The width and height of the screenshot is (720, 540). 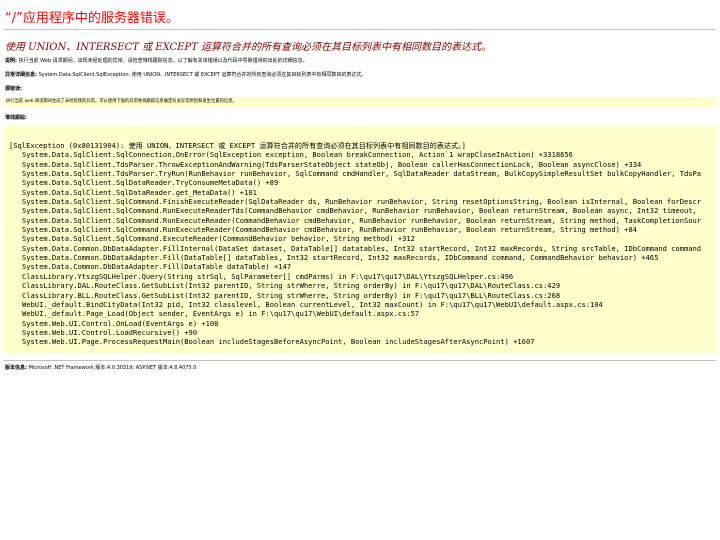 I want to click on source-error-row: 源错误:, so click(x=13, y=89).